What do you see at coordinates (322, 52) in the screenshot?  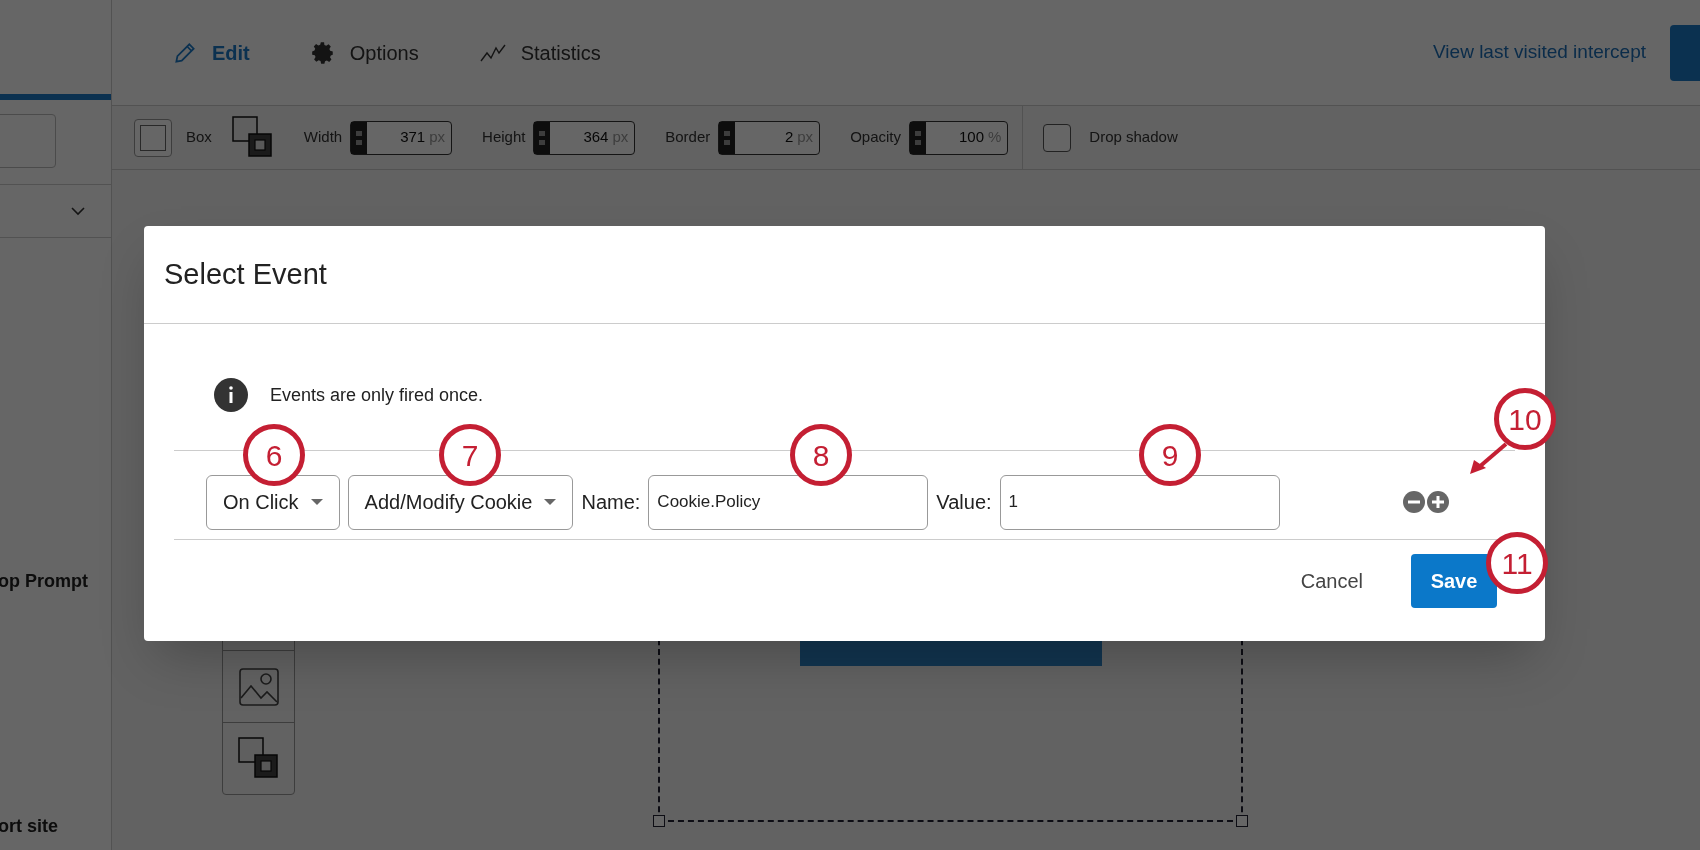 I see `settings-icon` at bounding box center [322, 52].